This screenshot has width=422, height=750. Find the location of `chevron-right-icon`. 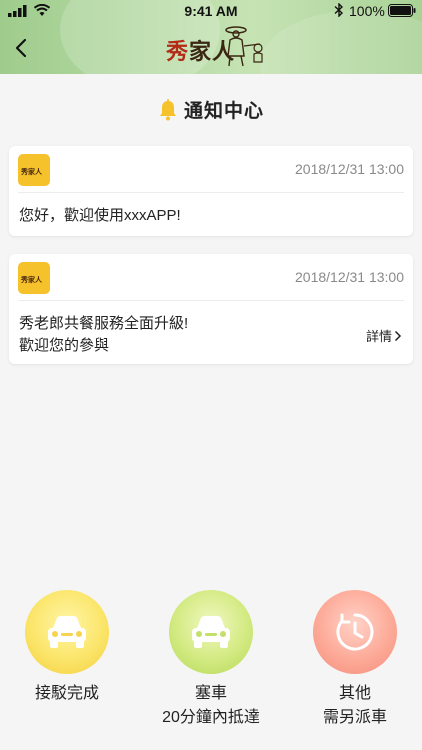

chevron-right-icon is located at coordinates (398, 335).